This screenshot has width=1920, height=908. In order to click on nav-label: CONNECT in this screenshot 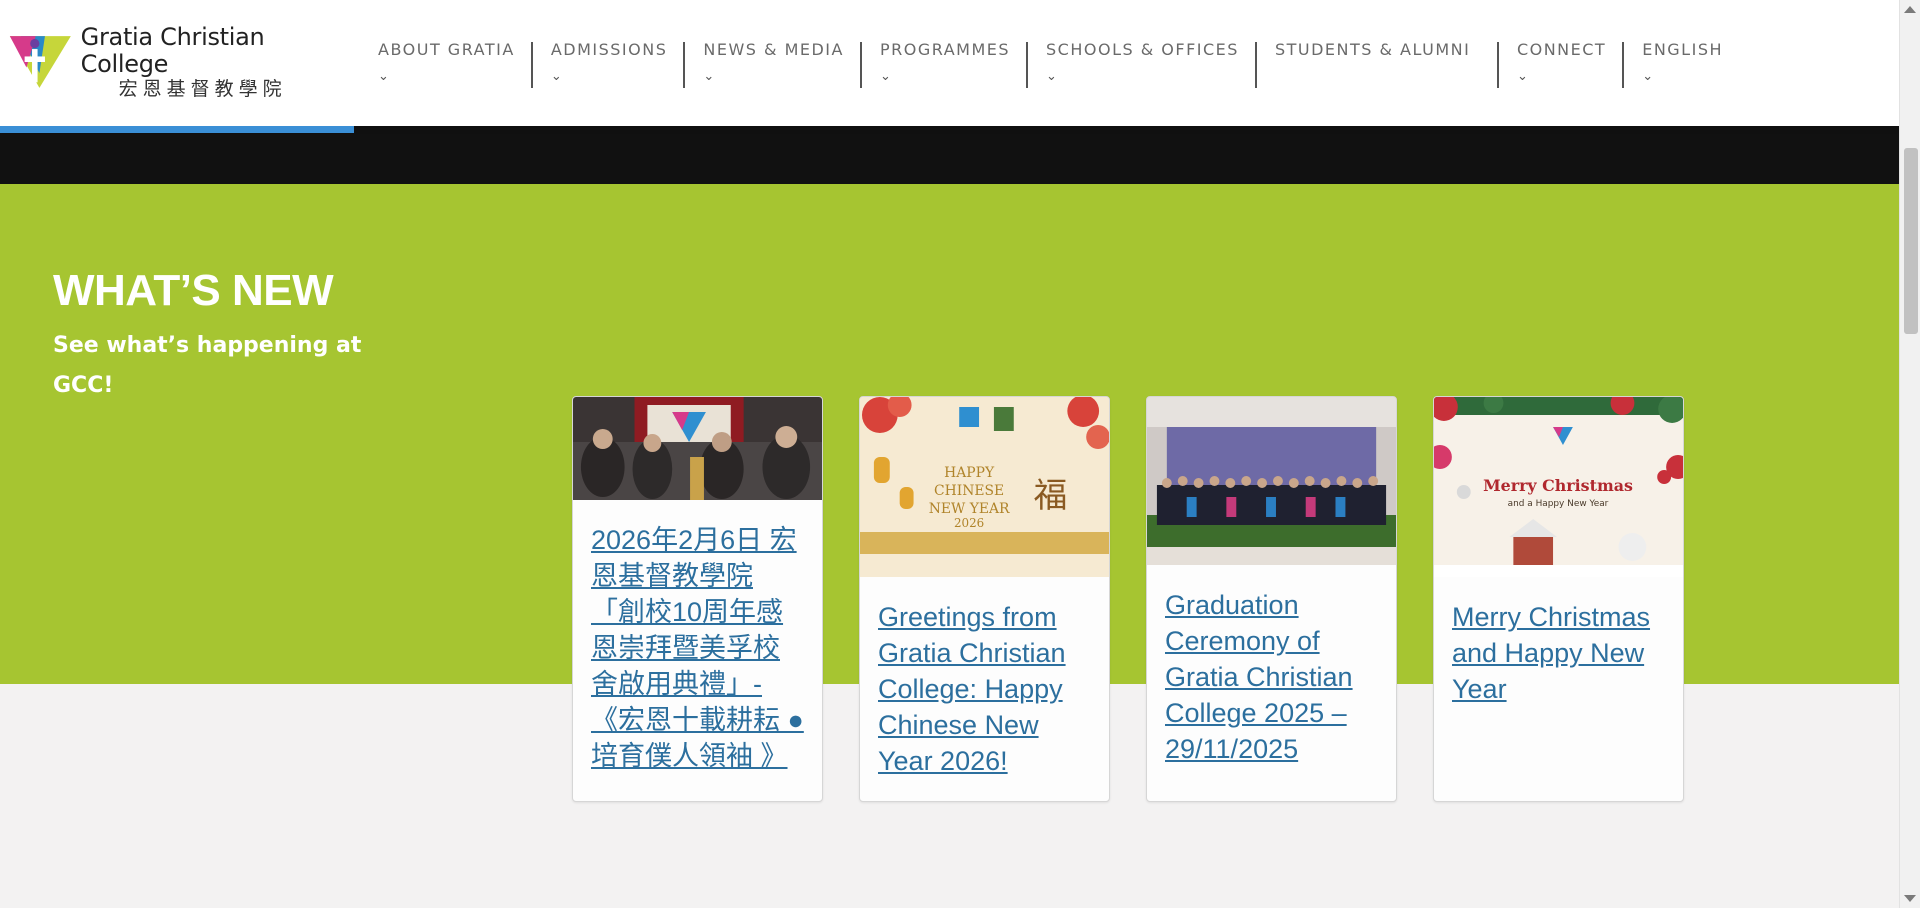, I will do `click(1561, 49)`.